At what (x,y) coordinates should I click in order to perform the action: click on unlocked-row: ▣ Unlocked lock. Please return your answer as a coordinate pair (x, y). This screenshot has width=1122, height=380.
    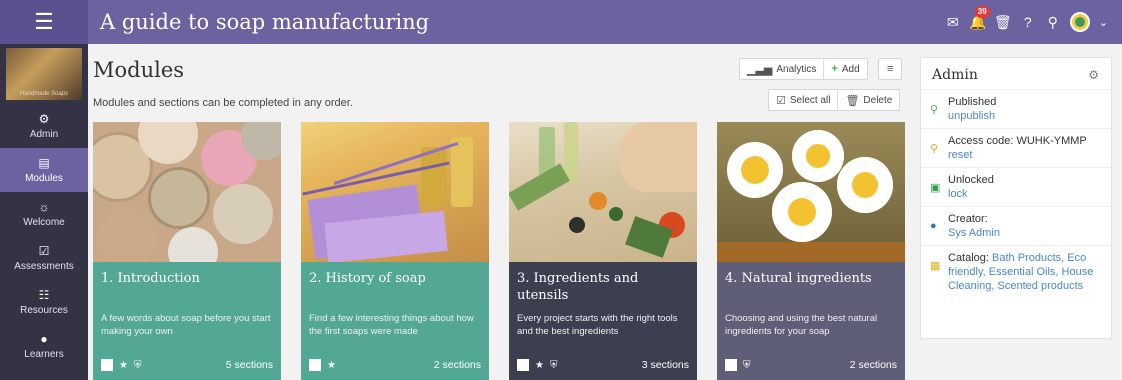
    Looking at the image, I should click on (1016, 186).